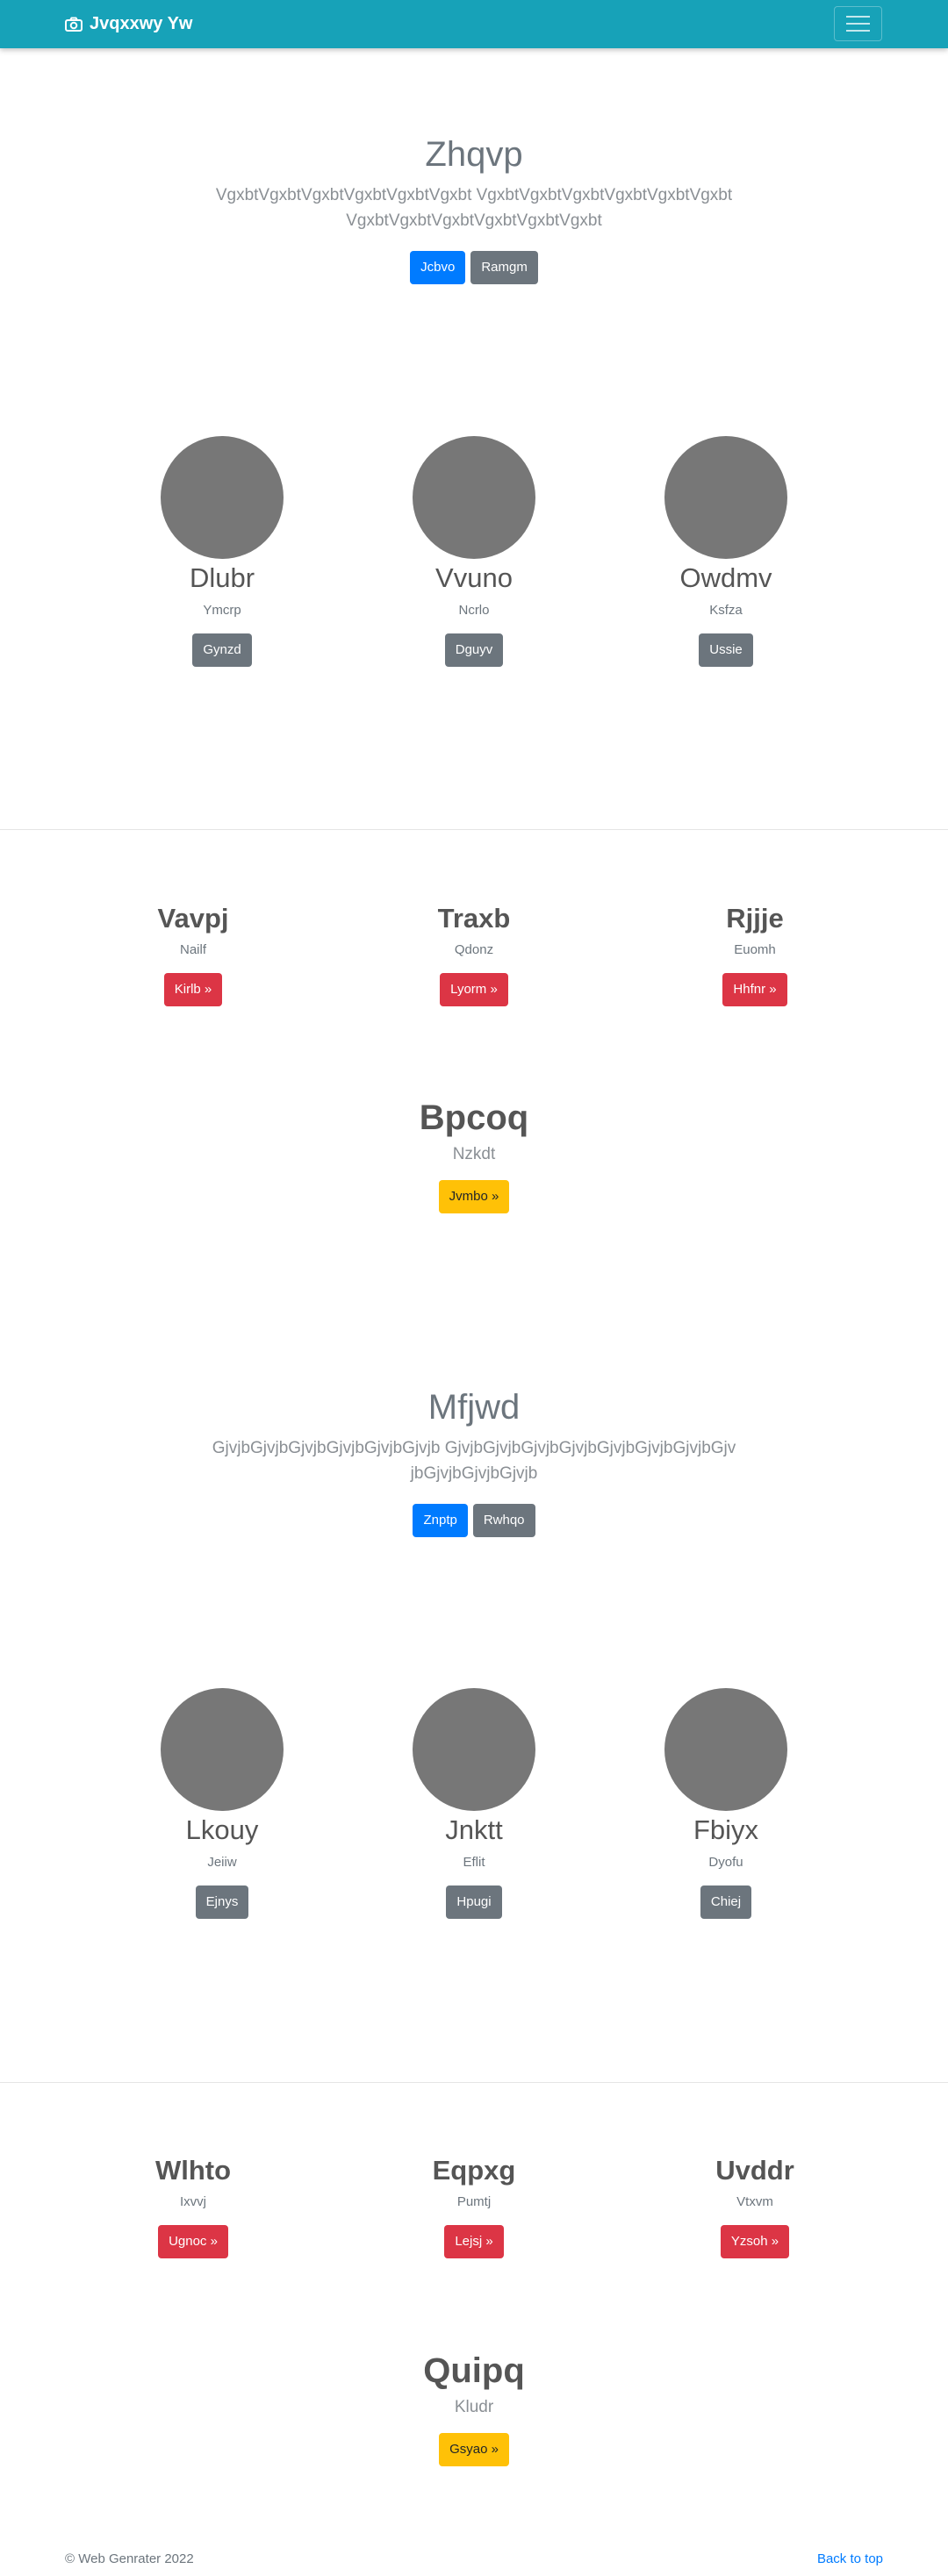 This screenshot has height=2576, width=948. I want to click on feature-title: Traxb, so click(474, 918).